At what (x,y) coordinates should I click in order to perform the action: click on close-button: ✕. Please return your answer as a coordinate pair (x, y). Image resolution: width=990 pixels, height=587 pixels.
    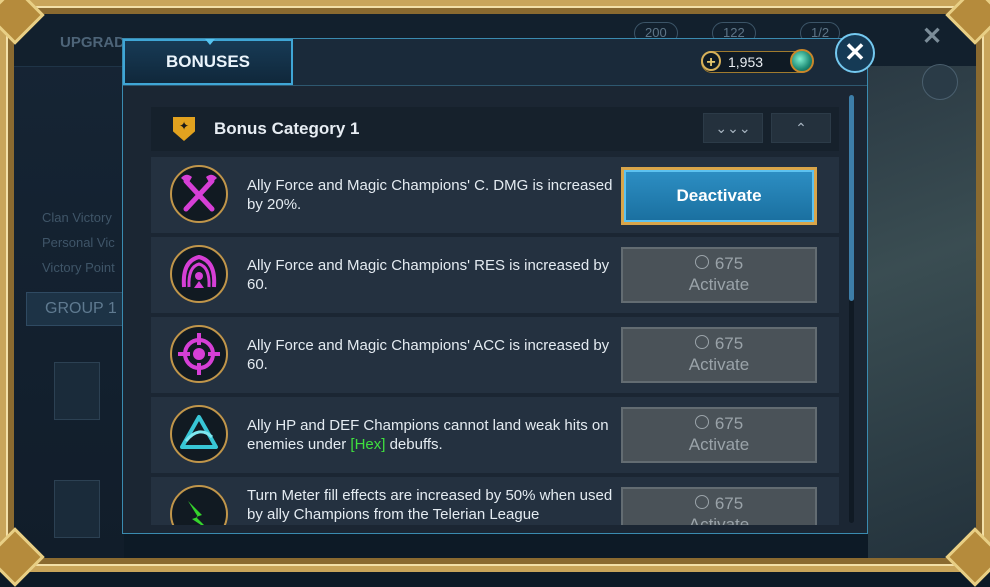
    Looking at the image, I should click on (855, 53).